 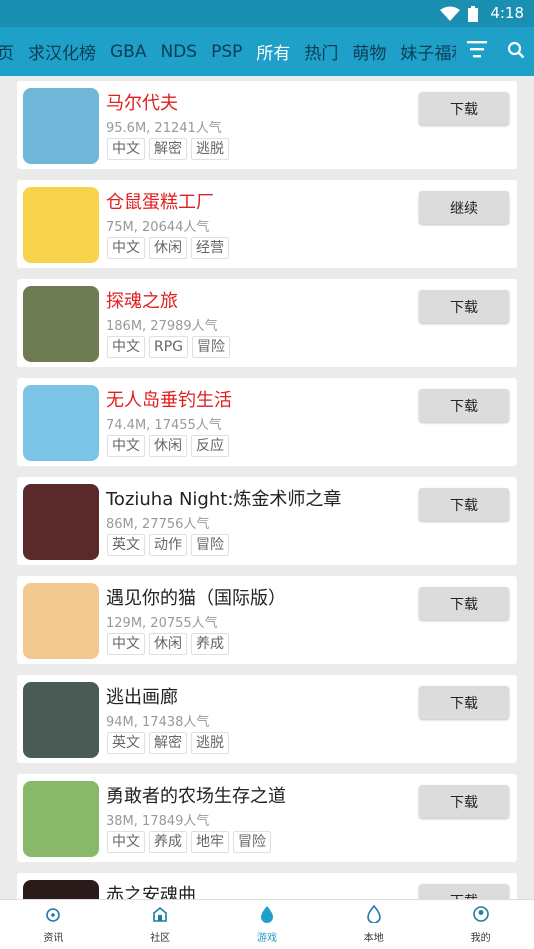 I want to click on status-bar: 4:18, so click(x=267, y=13).